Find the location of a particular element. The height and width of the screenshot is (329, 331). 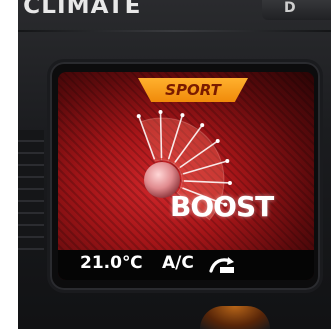

ac-indicator: A/C is located at coordinates (178, 263).